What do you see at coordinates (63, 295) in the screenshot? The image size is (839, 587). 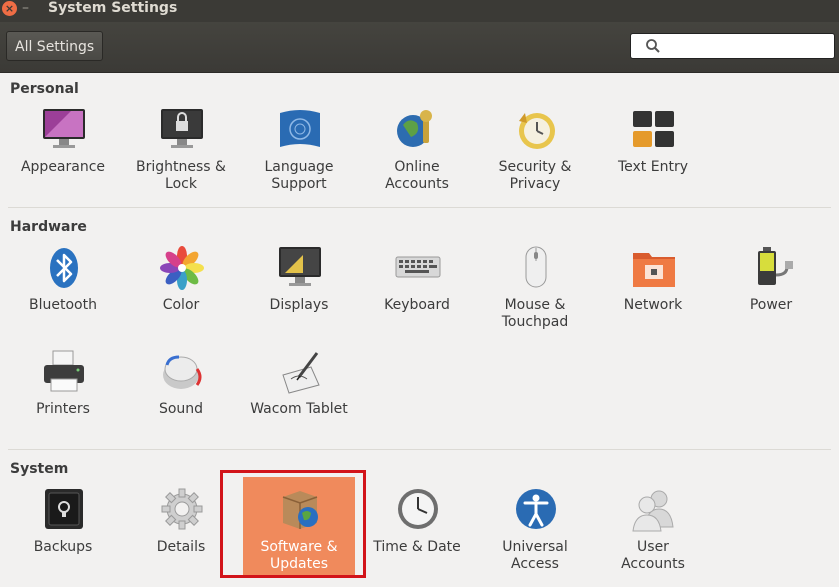 I see `item-bluetooth: Bluetooth` at bounding box center [63, 295].